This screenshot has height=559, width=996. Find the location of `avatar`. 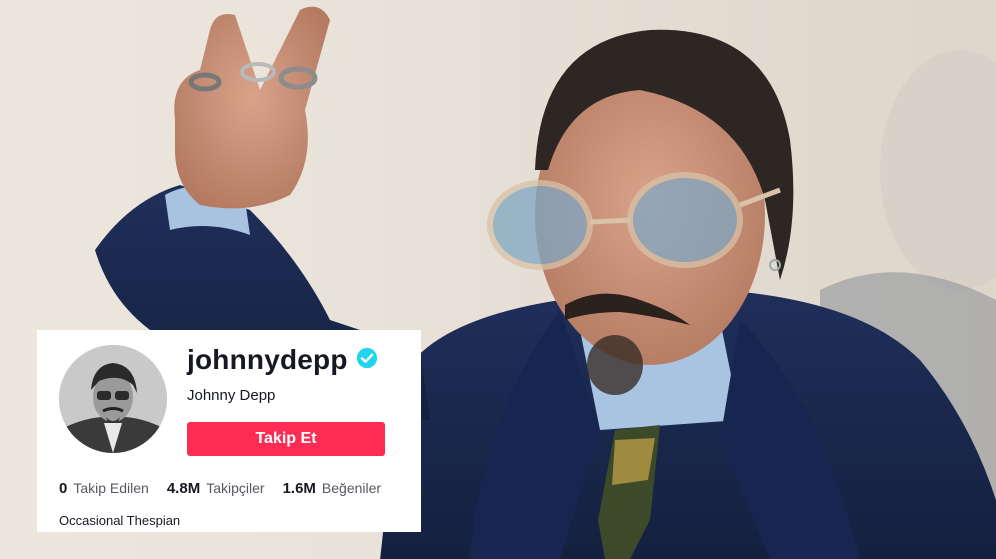

avatar is located at coordinates (113, 399).